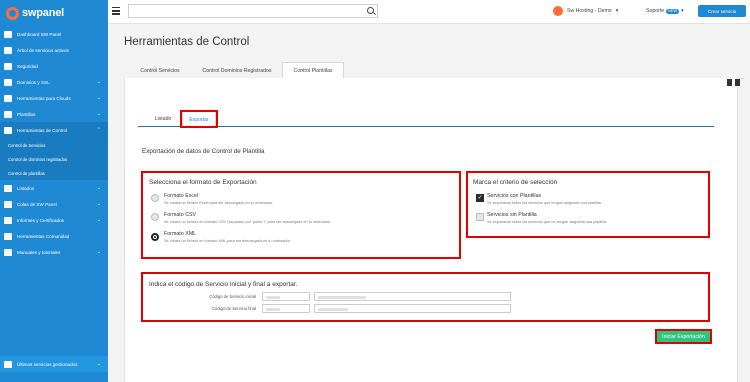  I want to click on sidebar-item-recent-services: Últimos servicios gestionados ⌄, so click(54, 364).